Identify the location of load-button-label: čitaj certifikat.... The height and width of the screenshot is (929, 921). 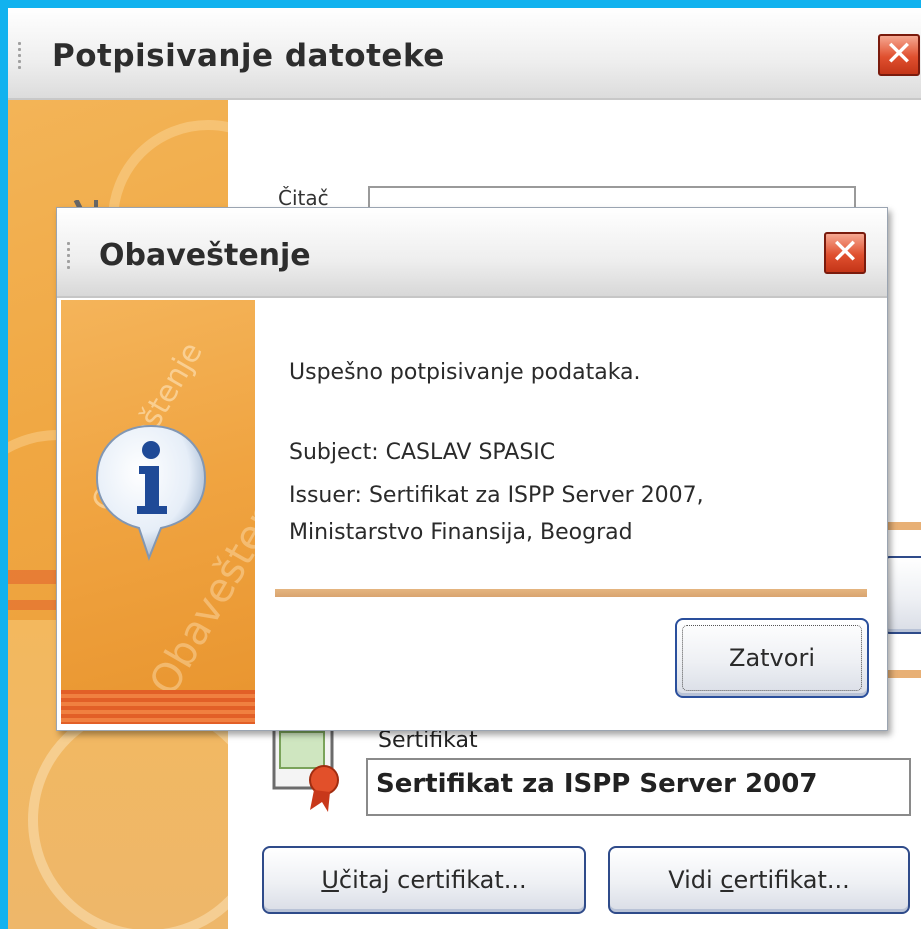
(432, 880).